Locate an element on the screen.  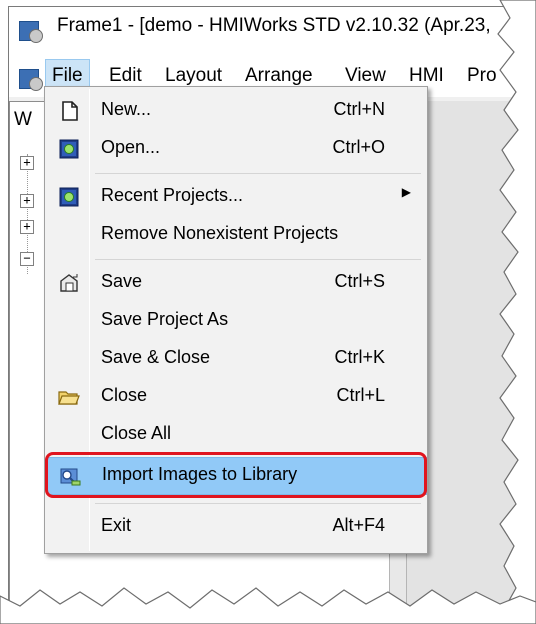
menu-item-shortcut: Alt+F4 is located at coordinates (358, 525).